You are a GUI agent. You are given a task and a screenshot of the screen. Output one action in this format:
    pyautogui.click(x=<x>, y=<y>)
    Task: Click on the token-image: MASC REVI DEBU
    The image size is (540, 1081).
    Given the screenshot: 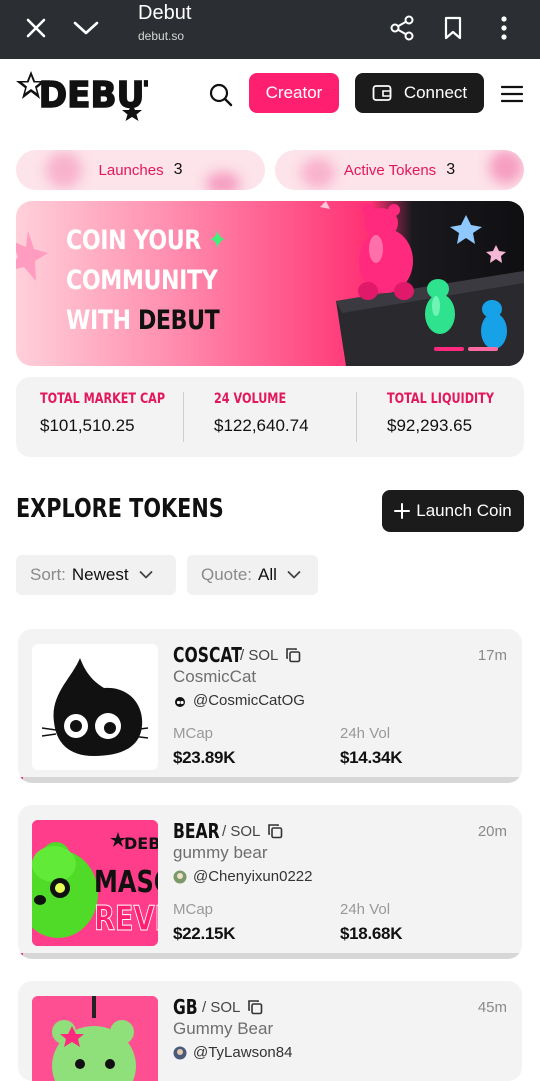 What is the action you would take?
    pyautogui.click(x=95, y=883)
    